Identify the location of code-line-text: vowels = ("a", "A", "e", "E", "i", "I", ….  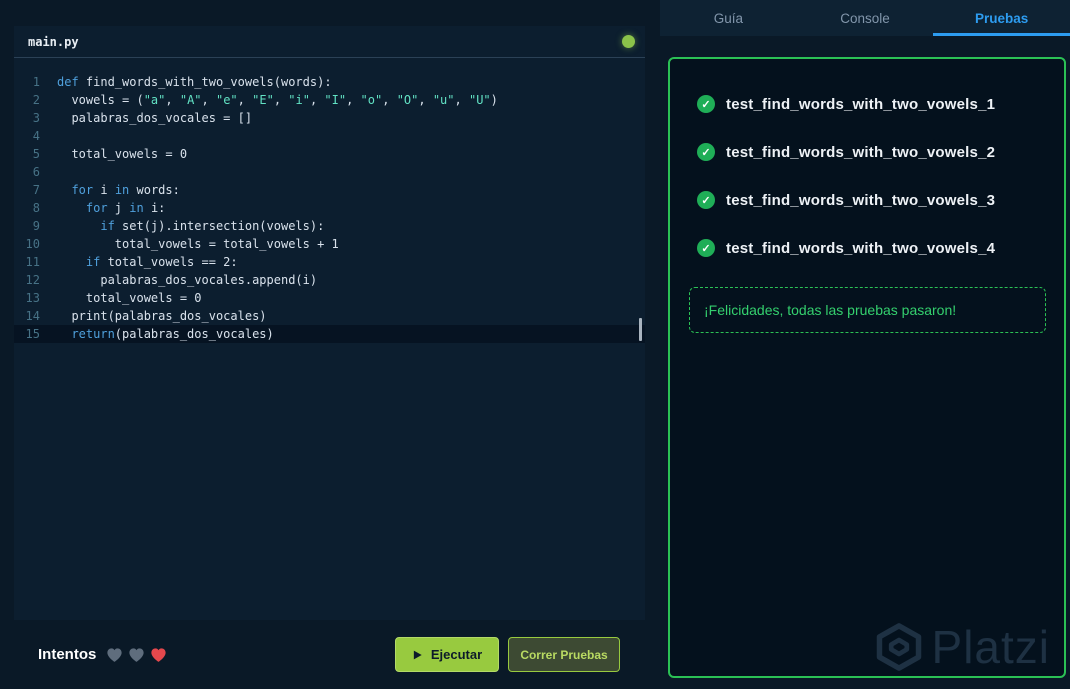
(277, 100).